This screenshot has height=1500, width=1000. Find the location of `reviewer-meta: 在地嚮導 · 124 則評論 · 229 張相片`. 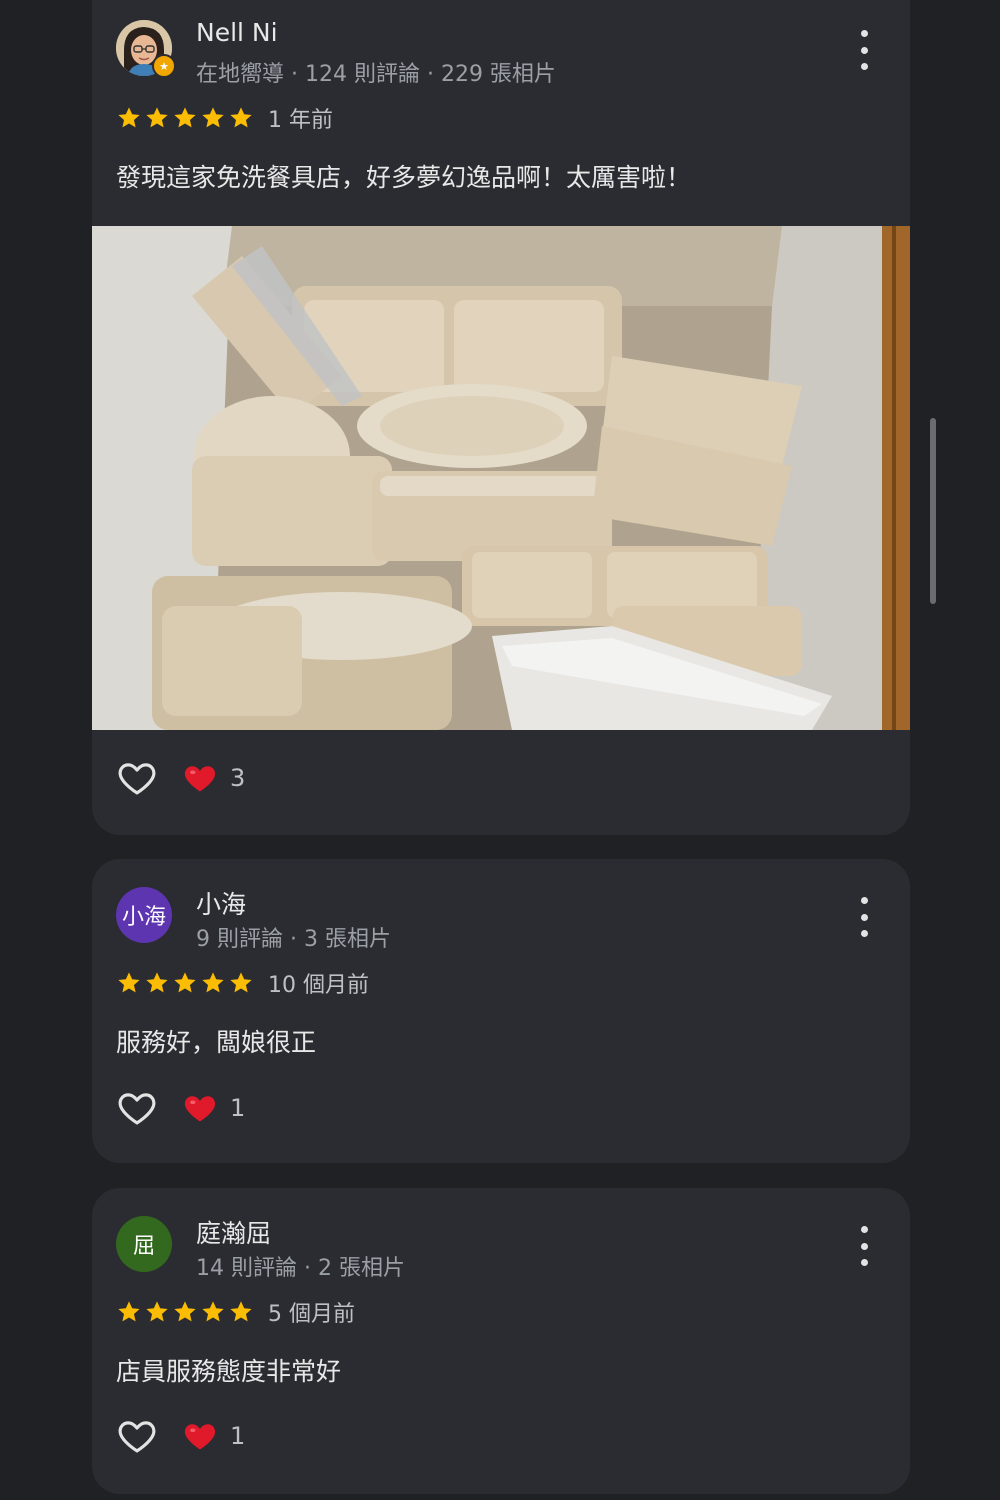

reviewer-meta: 在地嚮導 · 124 則評論 · 229 張相片 is located at coordinates (376, 74).